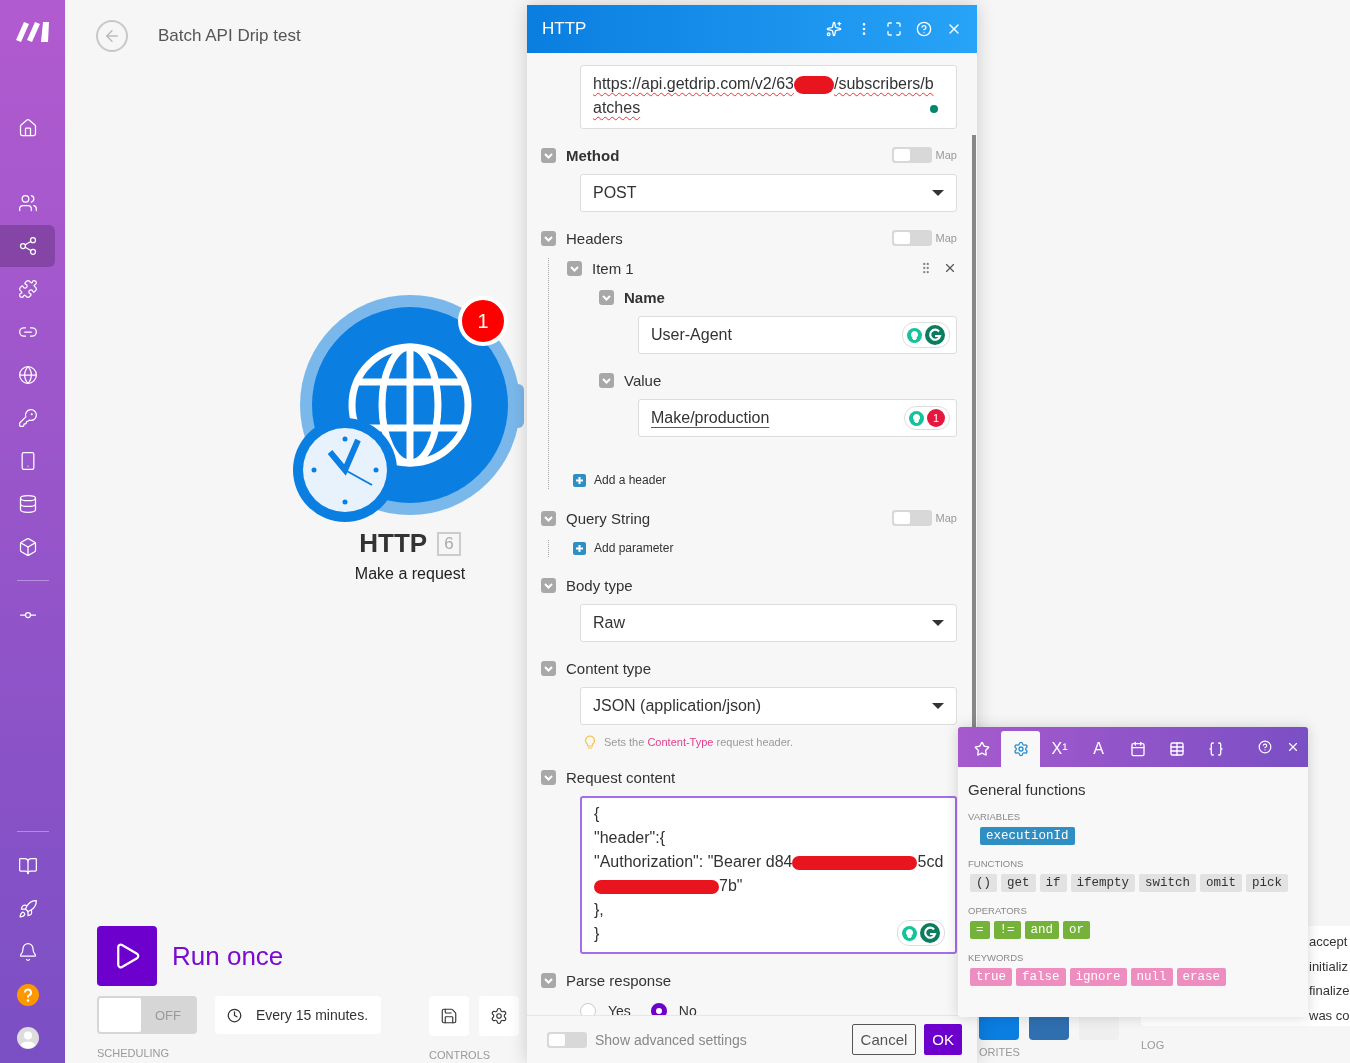  What do you see at coordinates (567, 1039) in the screenshot?
I see `advanced-toggle` at bounding box center [567, 1039].